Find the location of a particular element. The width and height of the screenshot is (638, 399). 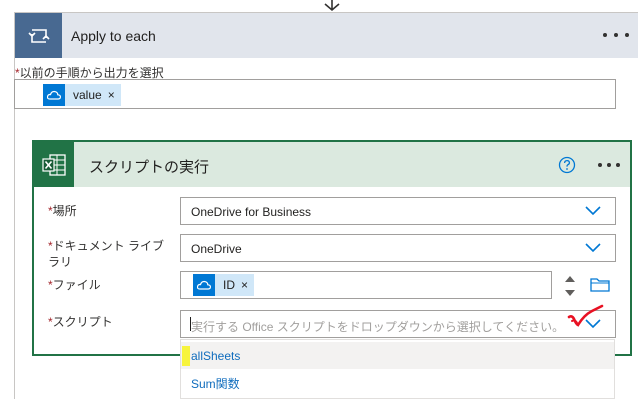

red-checkmark-annotation is located at coordinates (585, 315).